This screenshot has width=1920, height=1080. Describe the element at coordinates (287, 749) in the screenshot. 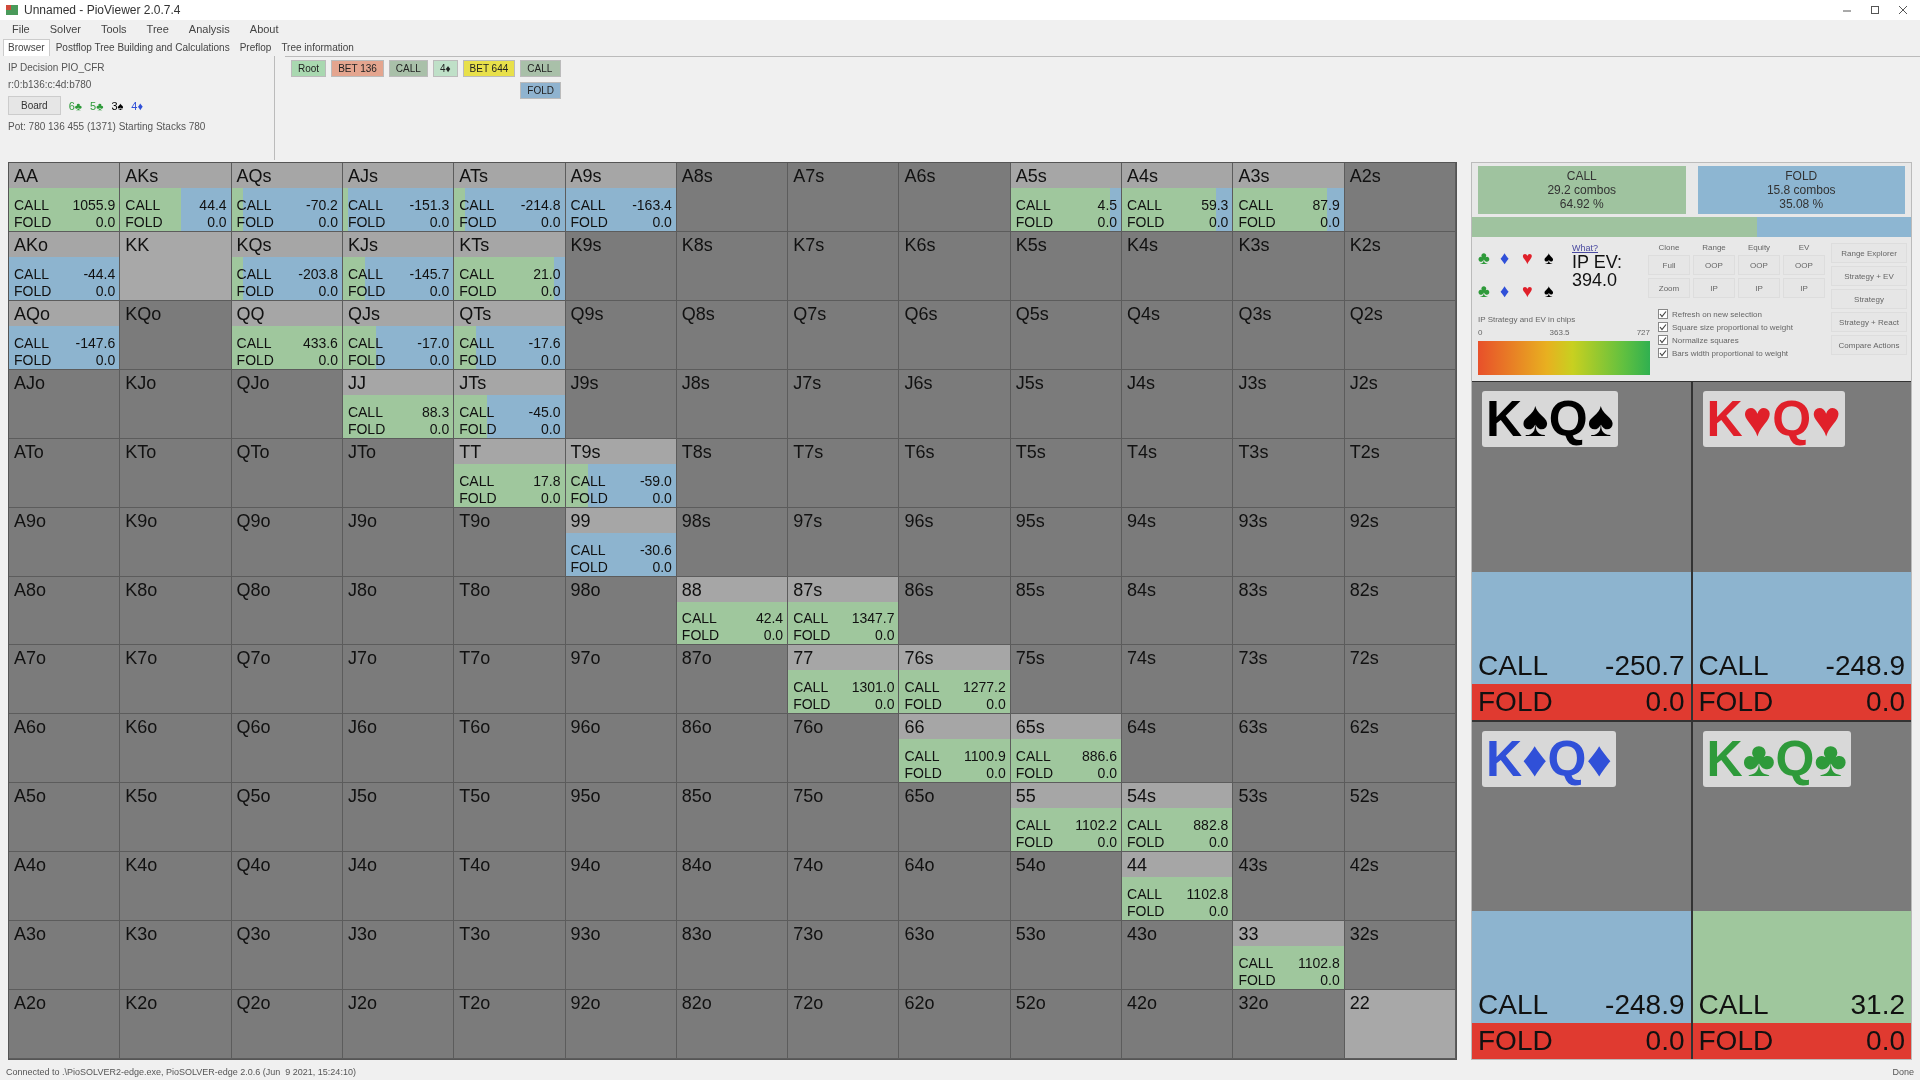

I see `hand-cell: Q6o` at that location.